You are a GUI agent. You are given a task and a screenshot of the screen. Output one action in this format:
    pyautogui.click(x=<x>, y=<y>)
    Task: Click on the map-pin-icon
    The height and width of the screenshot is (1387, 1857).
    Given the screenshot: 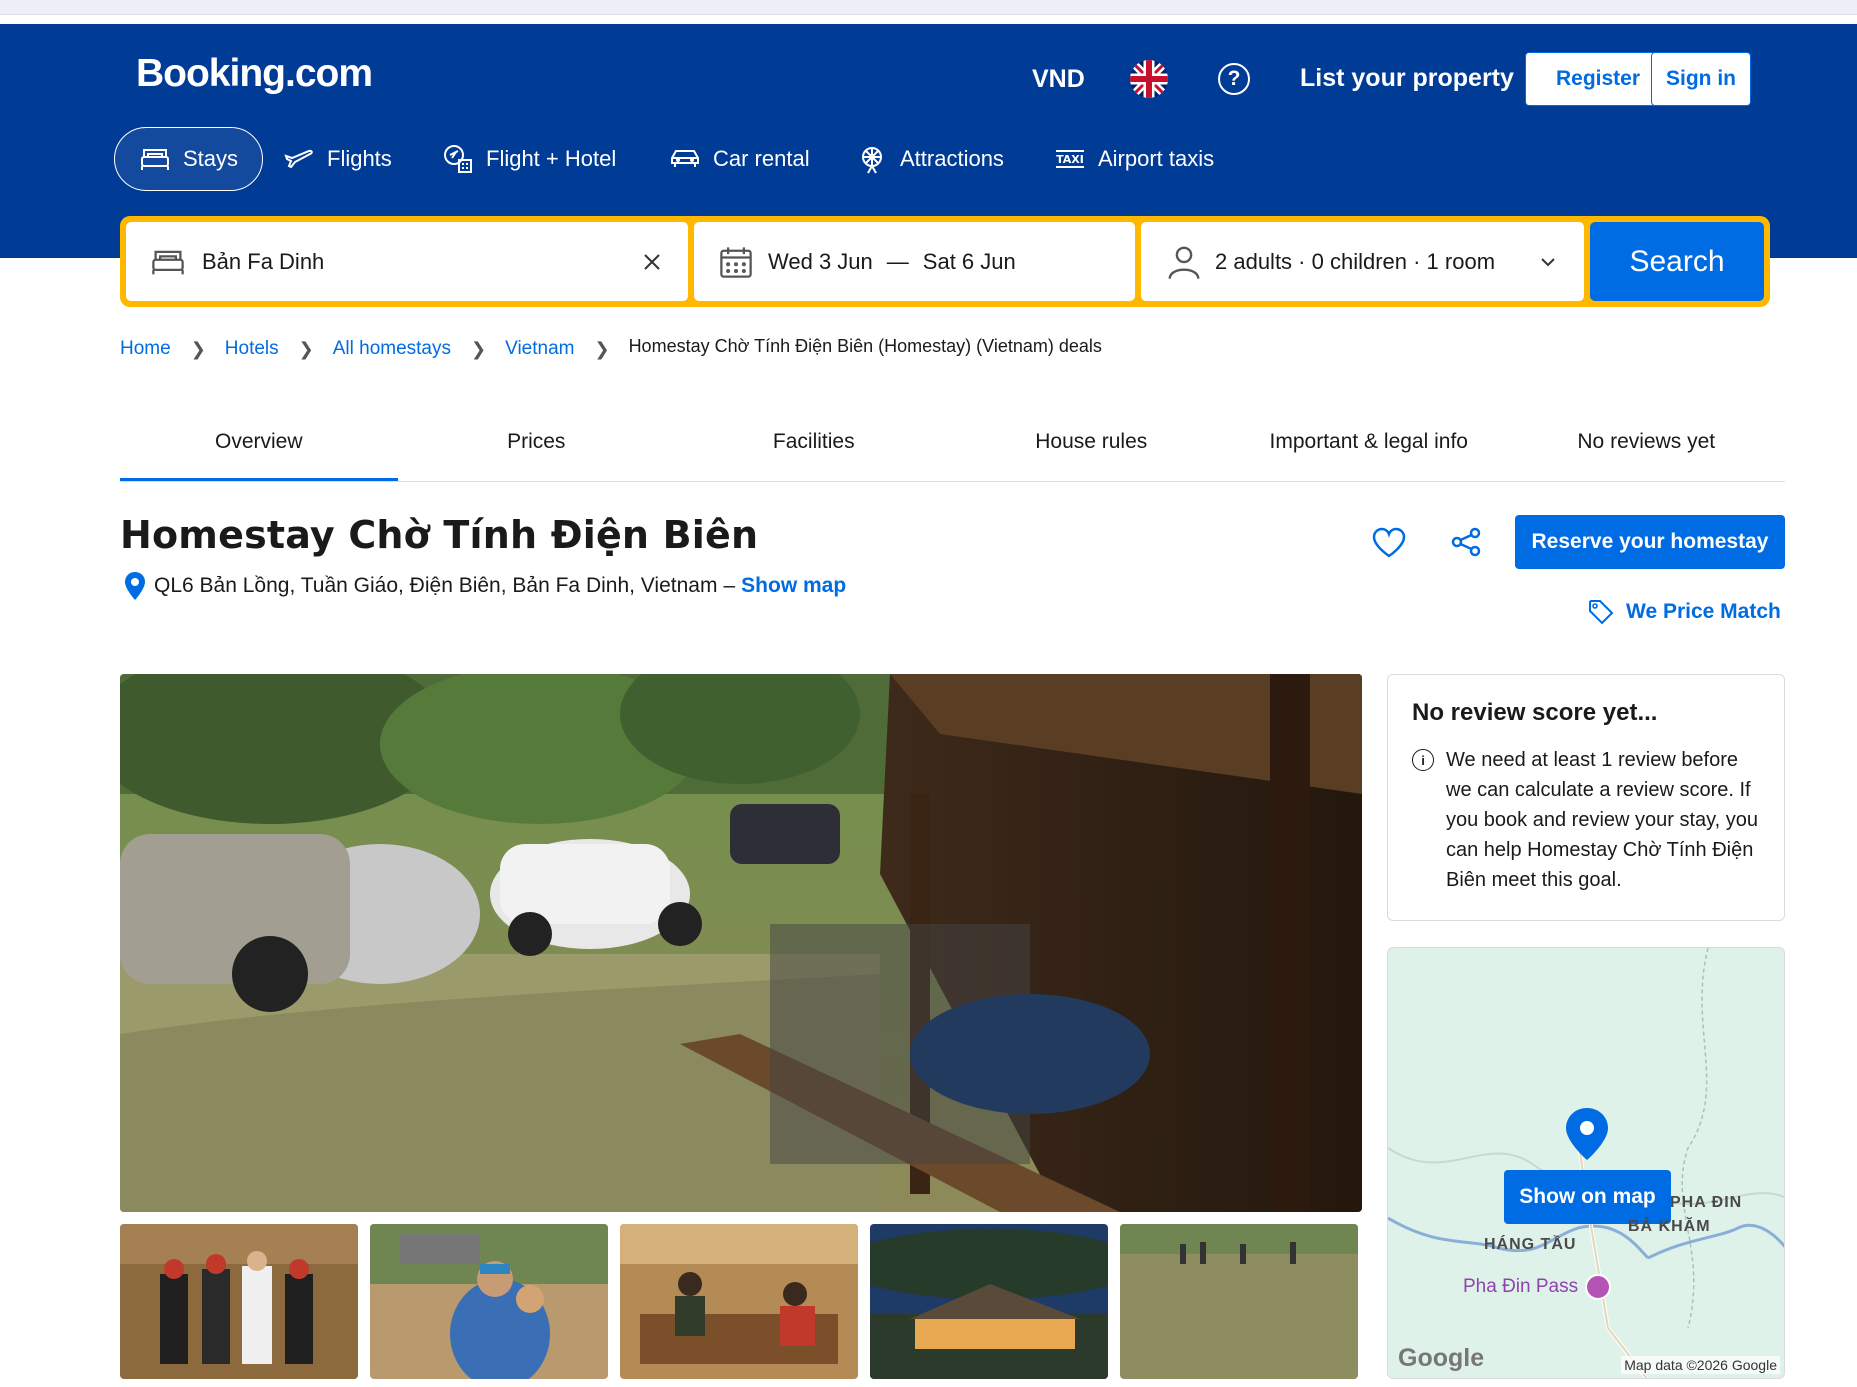 What is the action you would take?
    pyautogui.click(x=1587, y=1134)
    